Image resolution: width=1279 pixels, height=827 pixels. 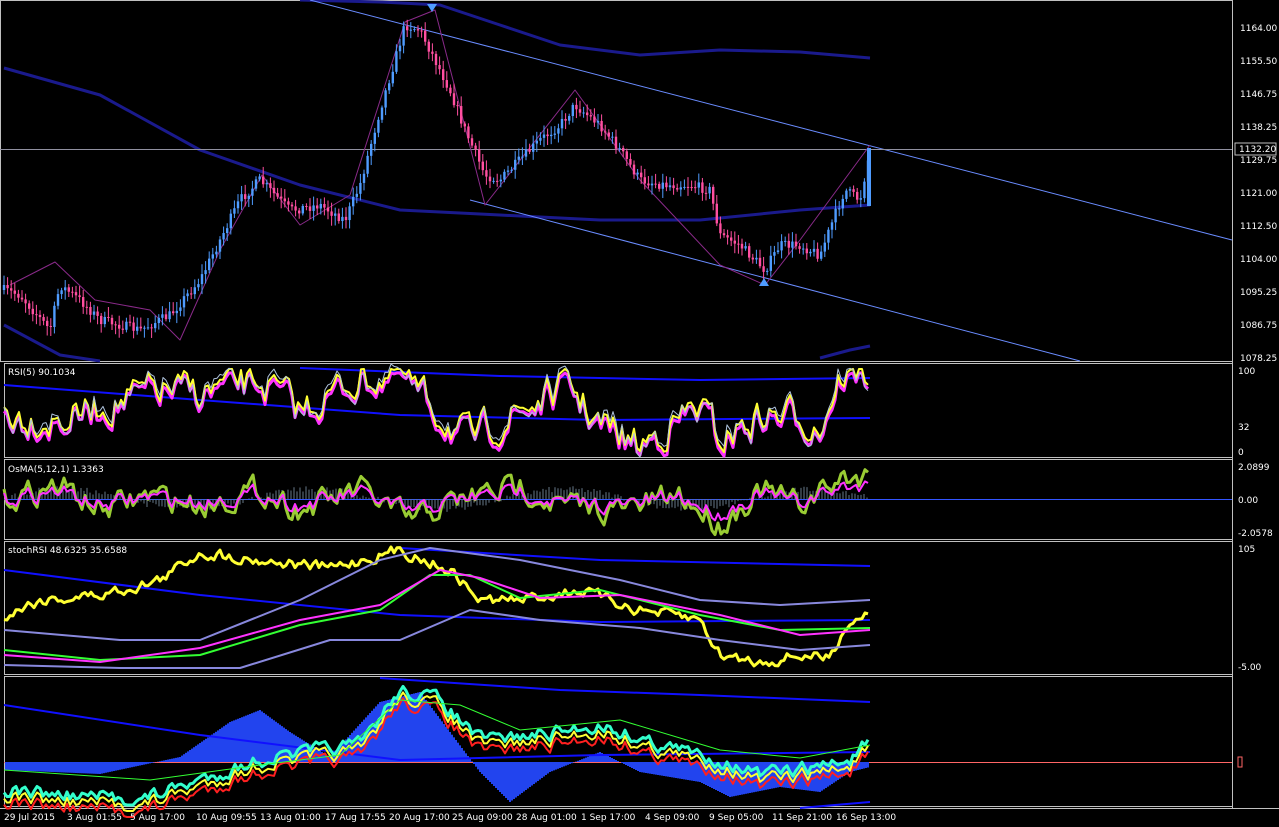 What do you see at coordinates (1258, 95) in the screenshot?
I see `price-tick: 1146.75` at bounding box center [1258, 95].